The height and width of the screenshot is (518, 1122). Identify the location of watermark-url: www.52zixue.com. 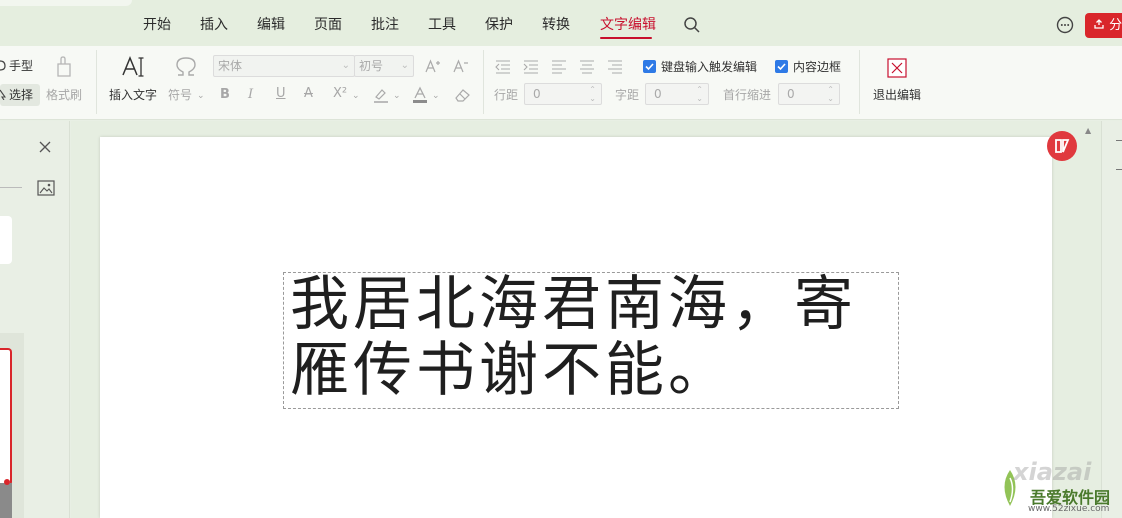
(1069, 509).